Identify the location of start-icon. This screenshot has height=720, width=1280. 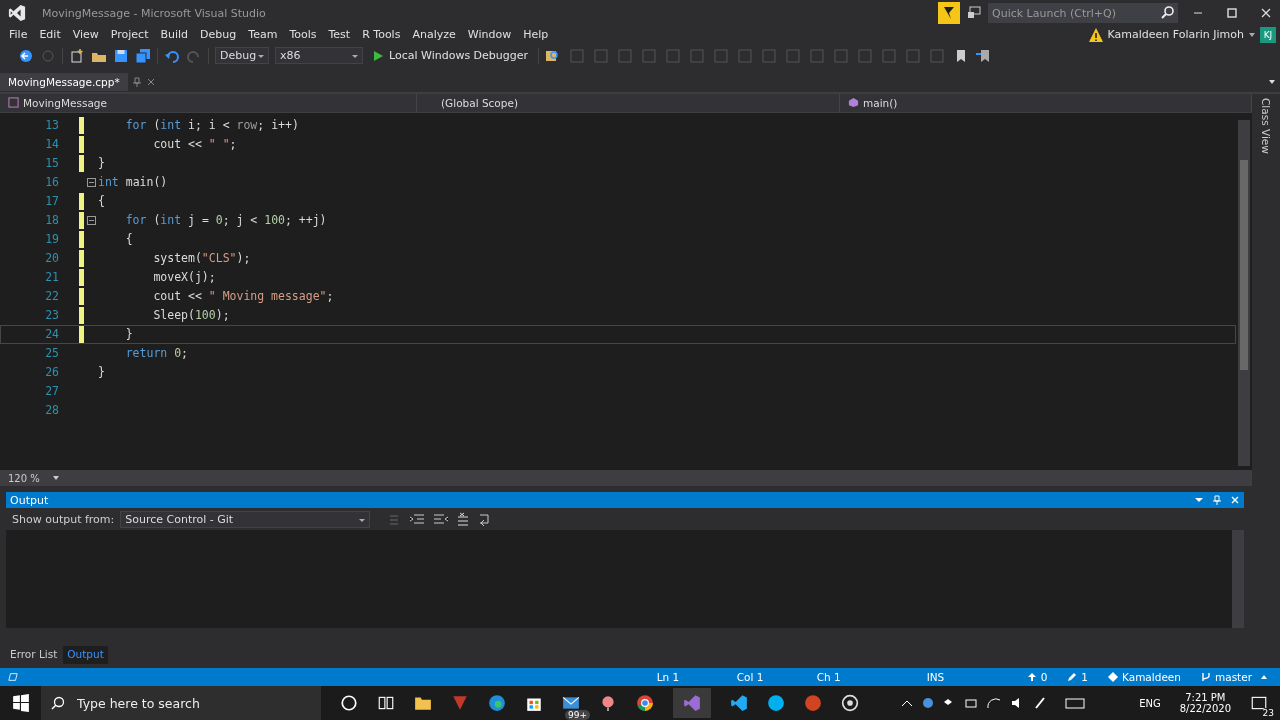
(21, 703).